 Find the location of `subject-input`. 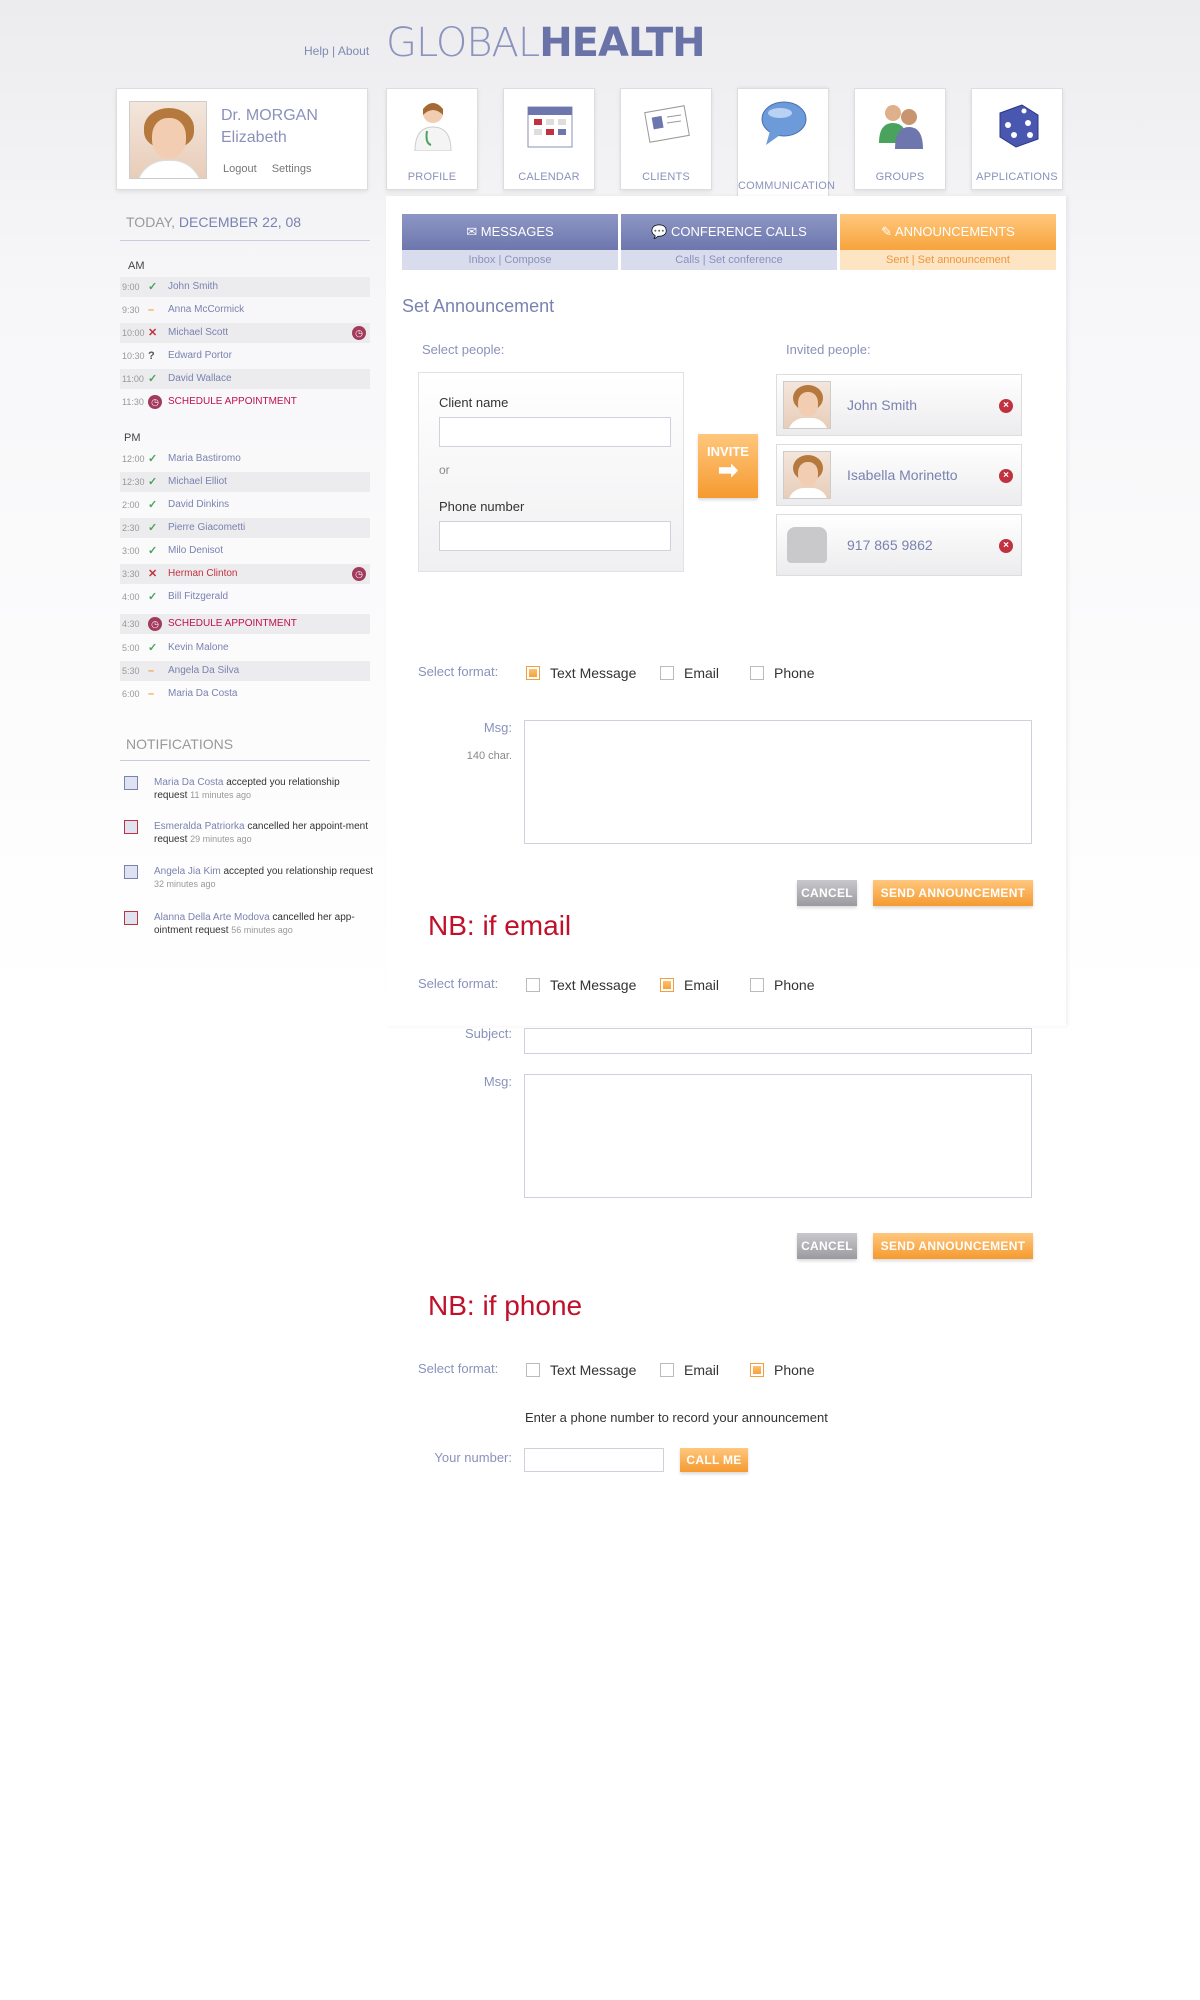

subject-input is located at coordinates (778, 1041).